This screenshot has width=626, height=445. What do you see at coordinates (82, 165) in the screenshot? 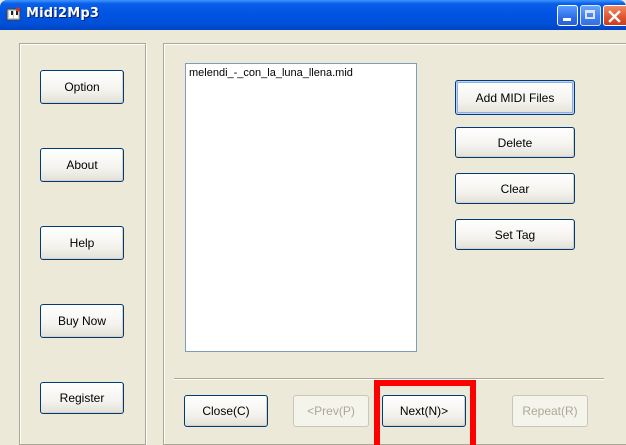
I see `about-button: About` at bounding box center [82, 165].